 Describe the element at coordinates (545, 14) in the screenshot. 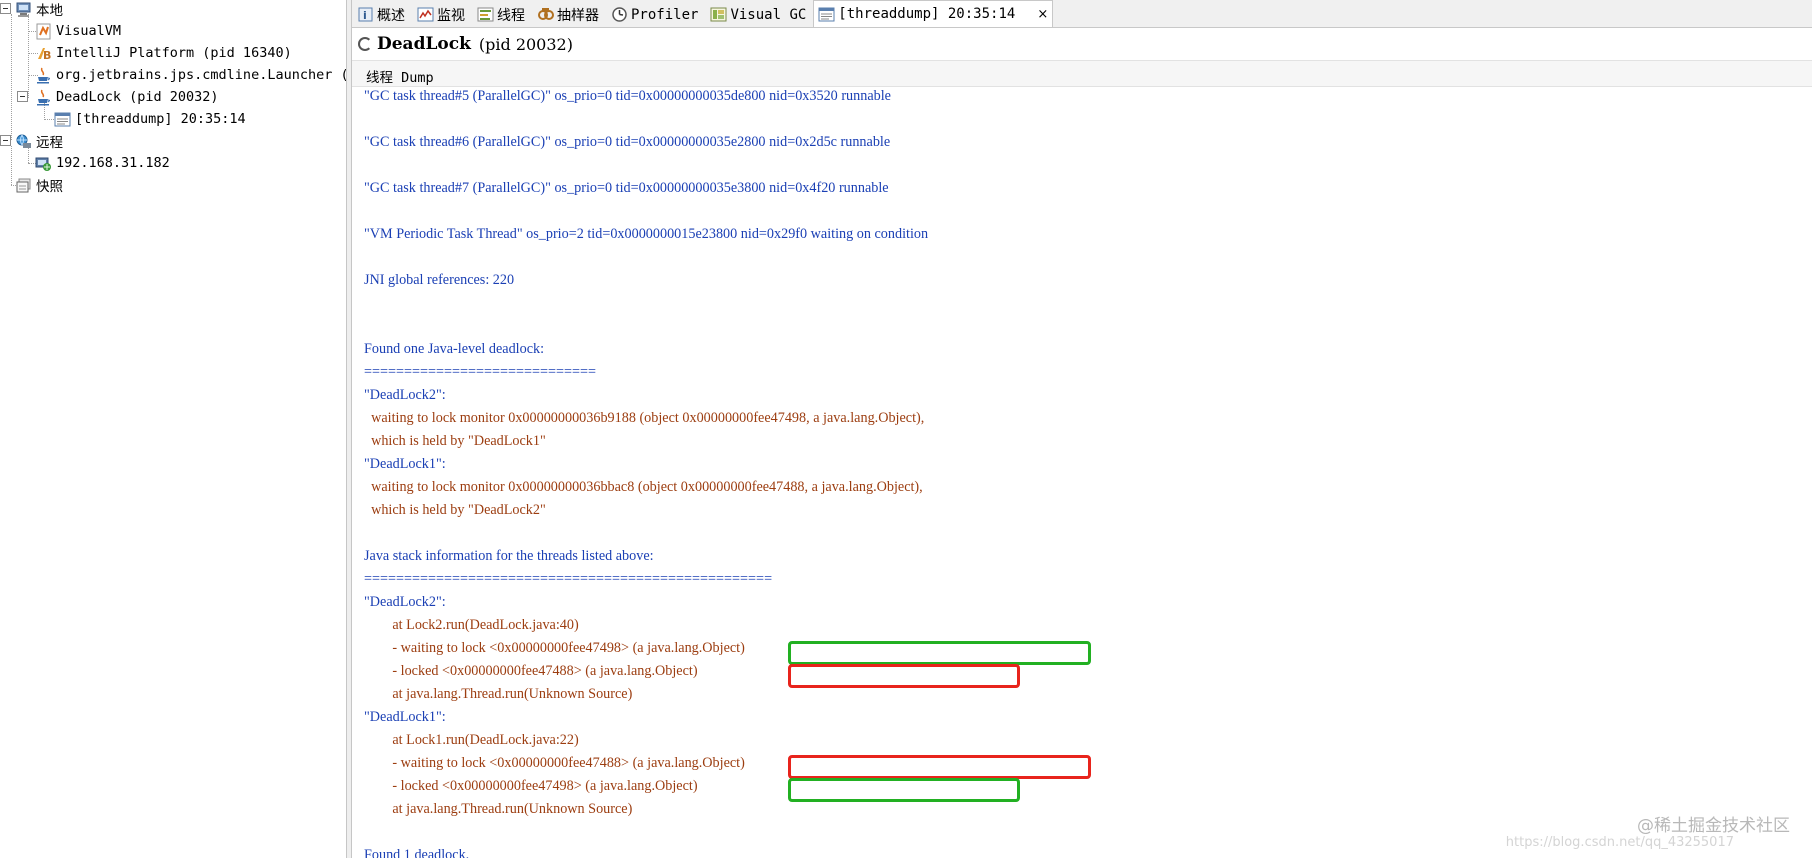

I see `sampler-icon` at that location.